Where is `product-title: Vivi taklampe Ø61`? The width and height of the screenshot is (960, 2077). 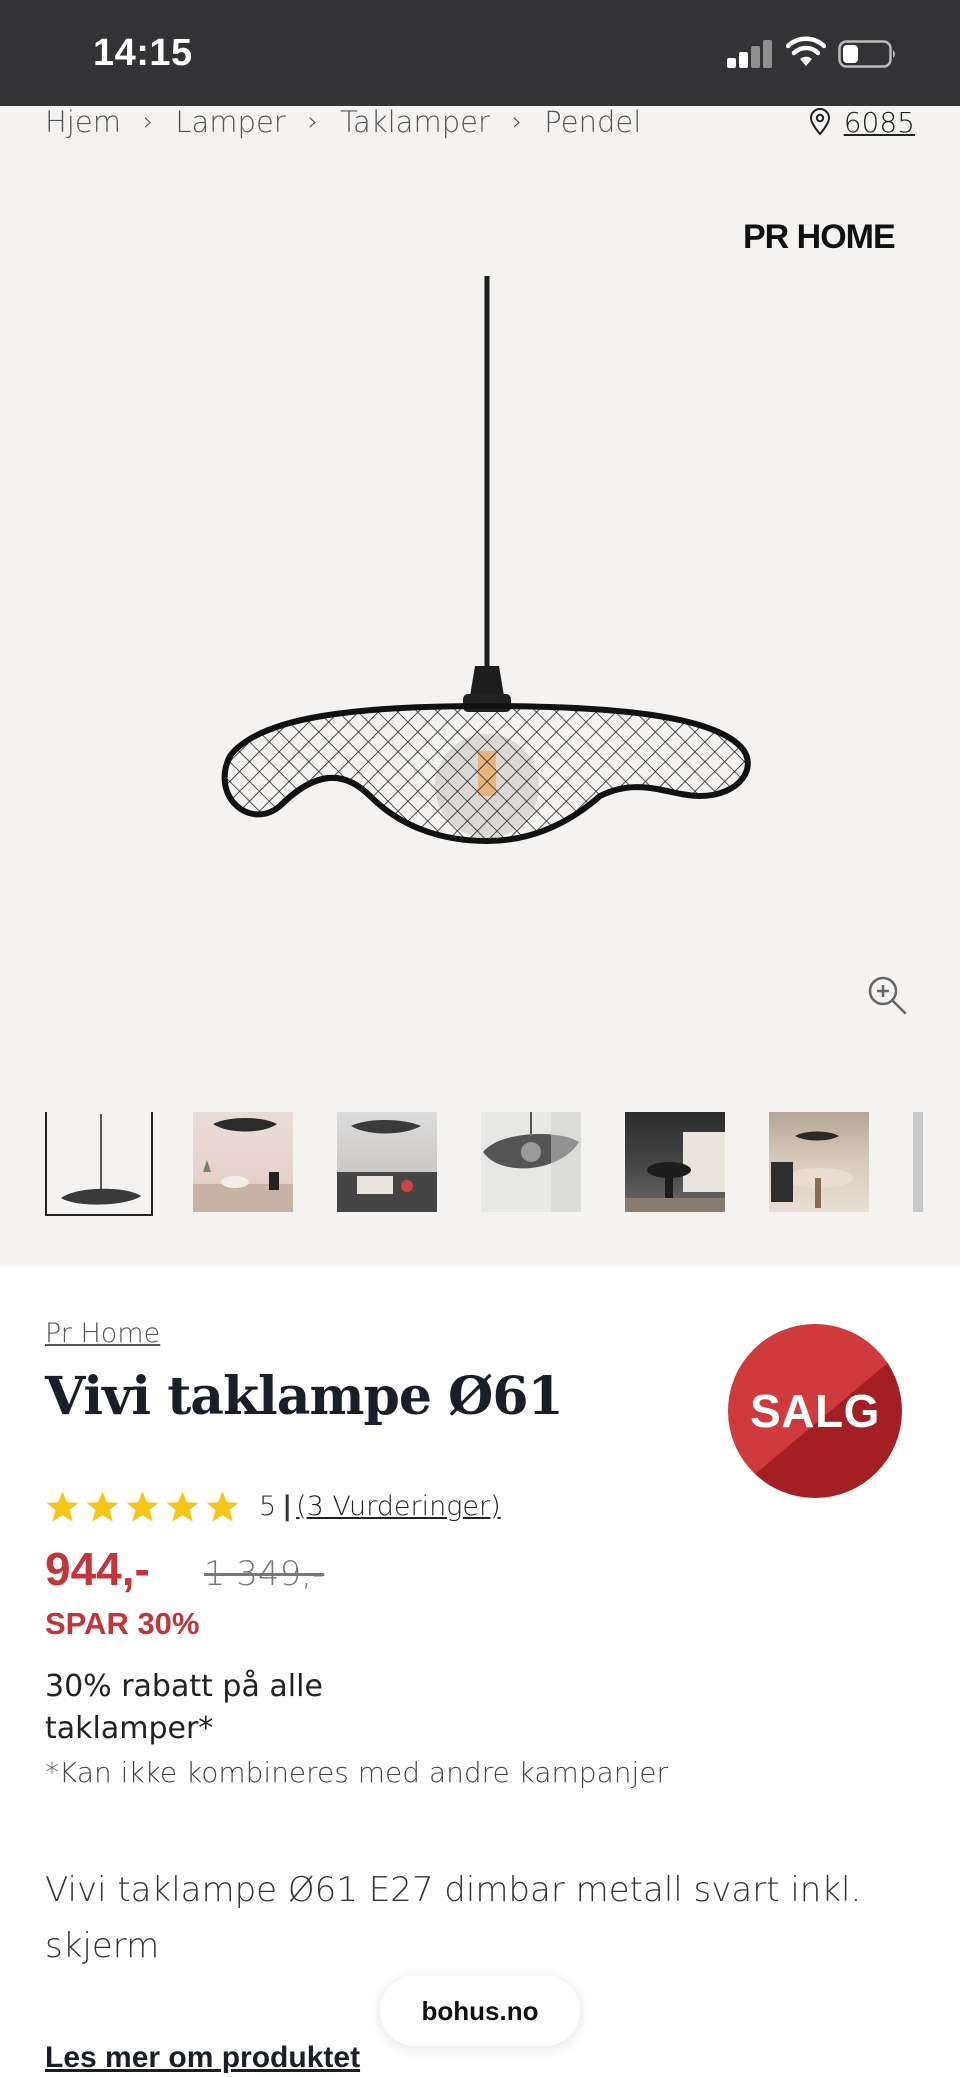
product-title: Vivi taklampe Ø61 is located at coordinates (304, 1396).